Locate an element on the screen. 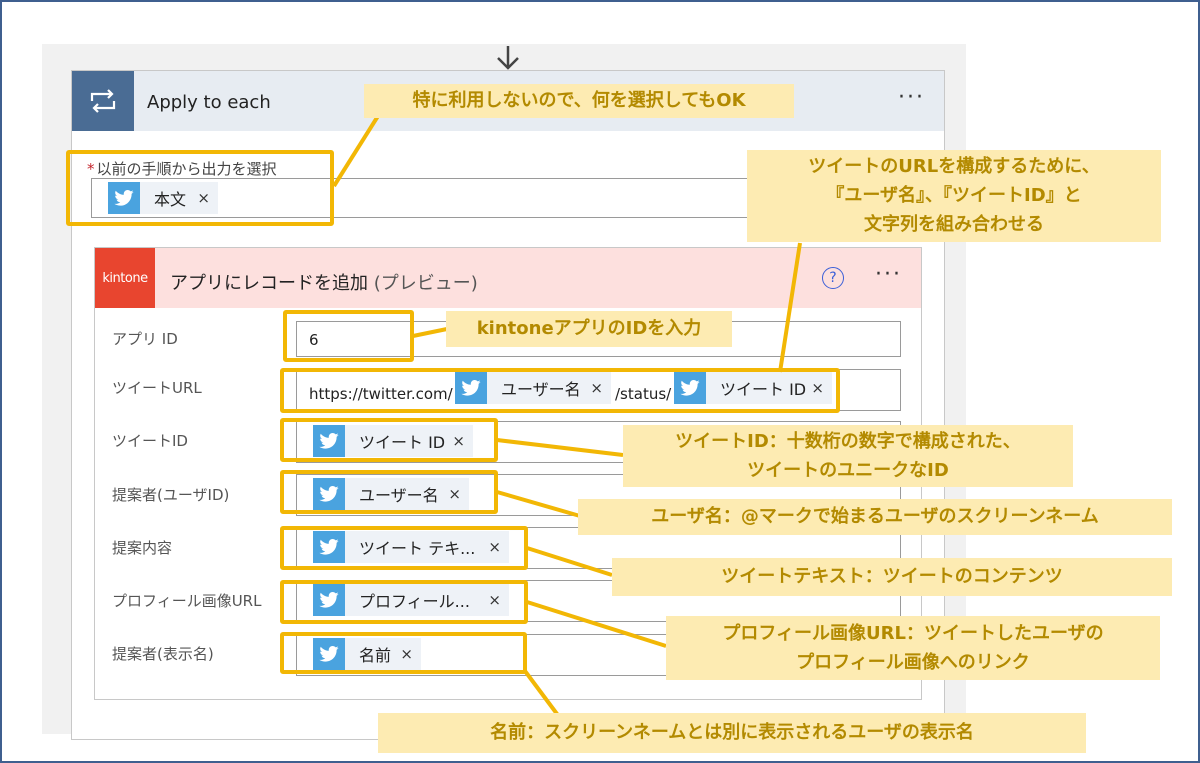  highlight-profile-image is located at coordinates (404, 602).